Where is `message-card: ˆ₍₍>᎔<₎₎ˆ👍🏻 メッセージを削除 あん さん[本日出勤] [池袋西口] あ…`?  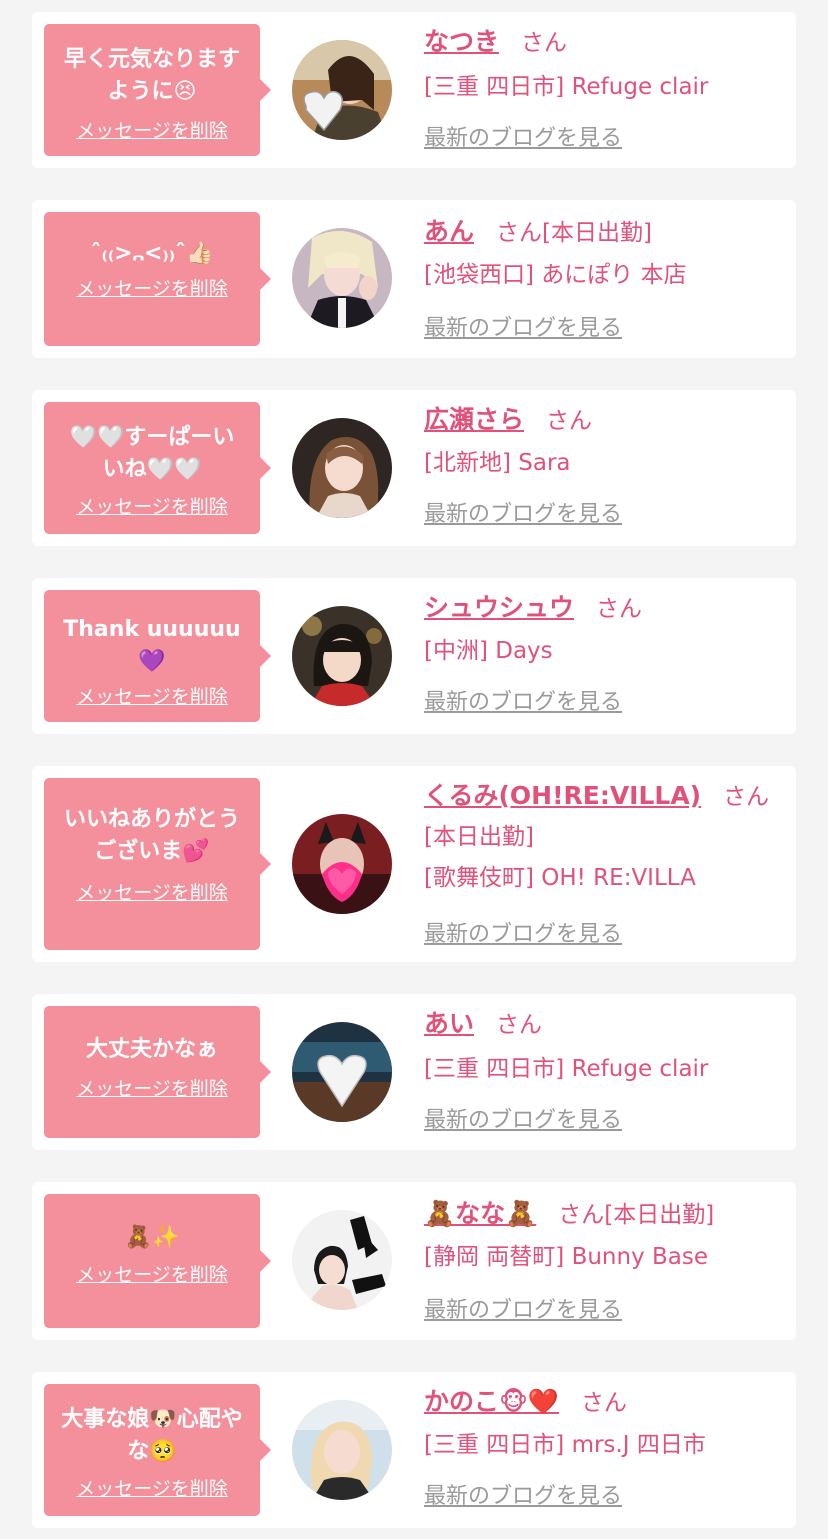
message-card: ˆ₍₍>᎔<₎₎ˆ👍🏻 メッセージを削除 あん さん[本日出勤] [池袋西口] あ… is located at coordinates (414, 279).